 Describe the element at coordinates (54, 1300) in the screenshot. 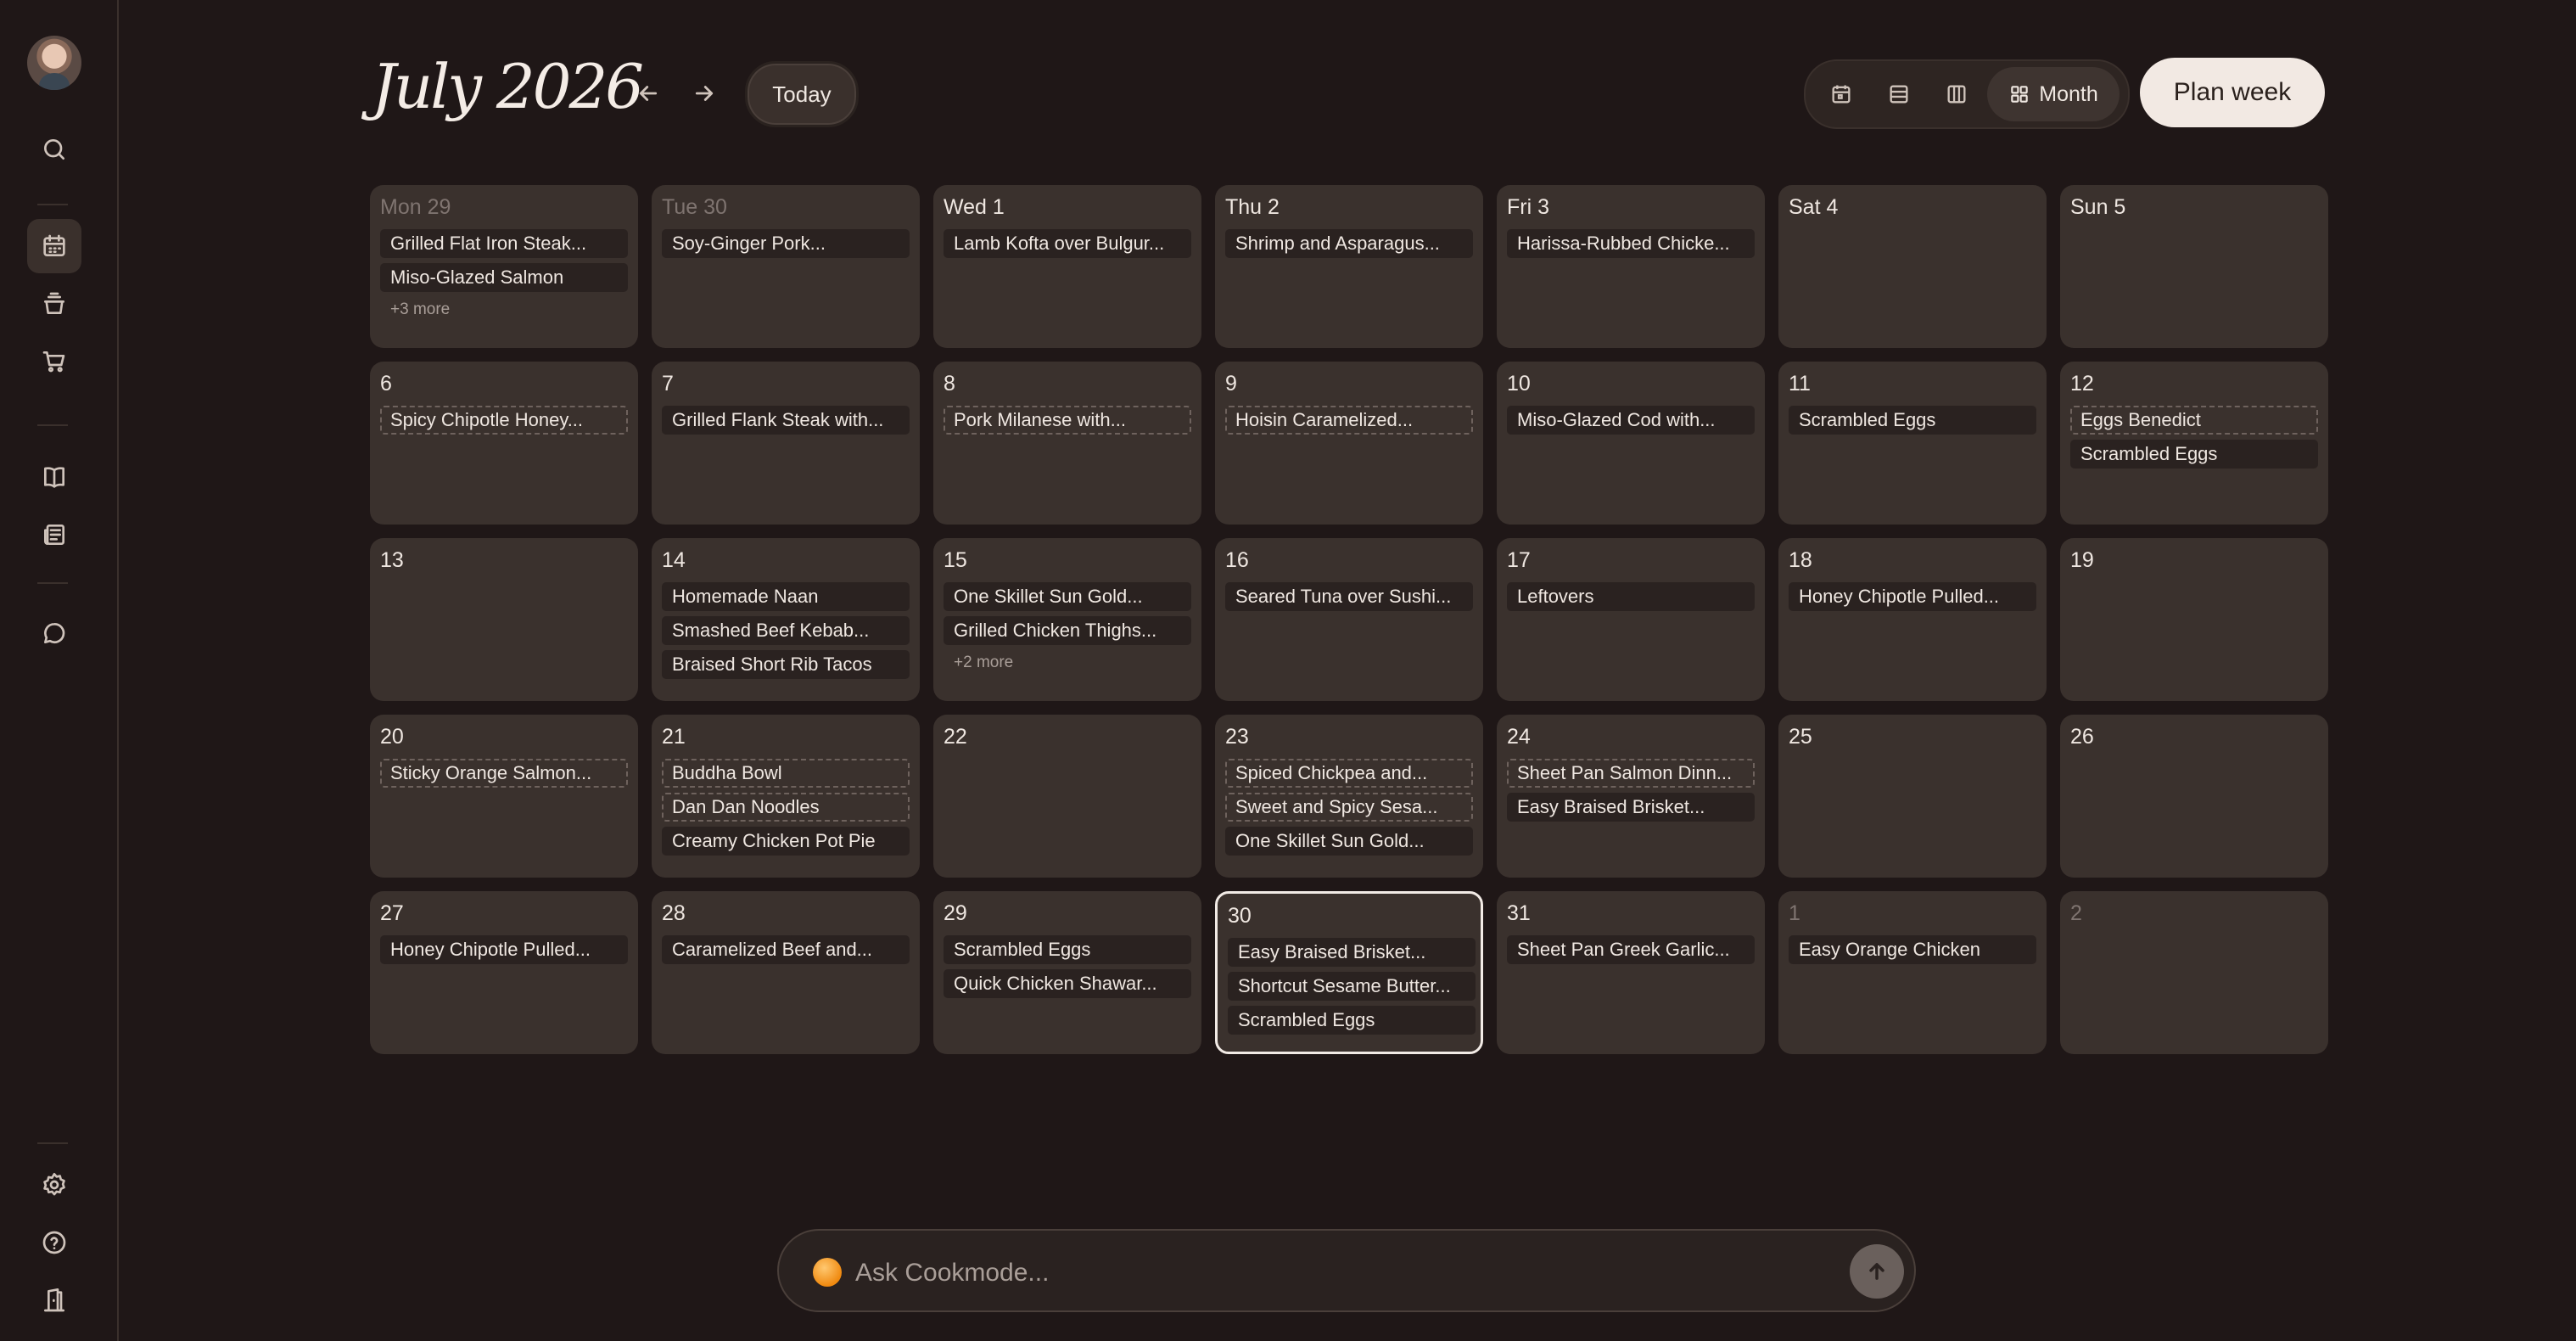

I see `logout-button` at that location.